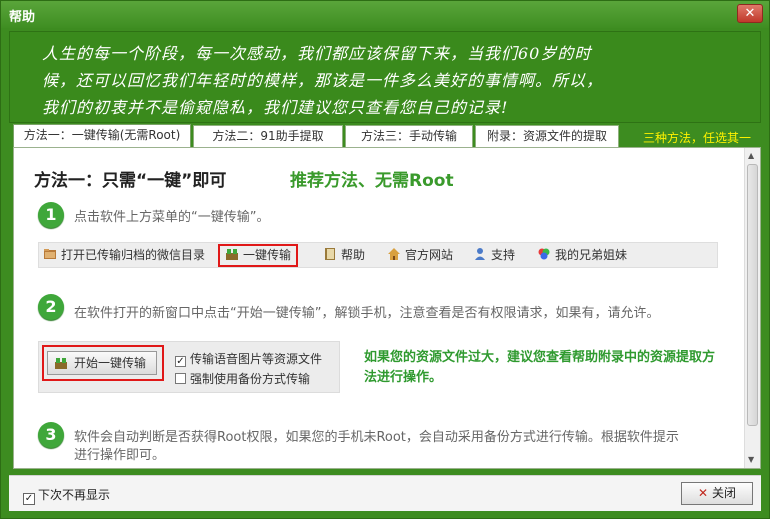  What do you see at coordinates (180, 378) in the screenshot?
I see `checkbox-unchecked` at bounding box center [180, 378].